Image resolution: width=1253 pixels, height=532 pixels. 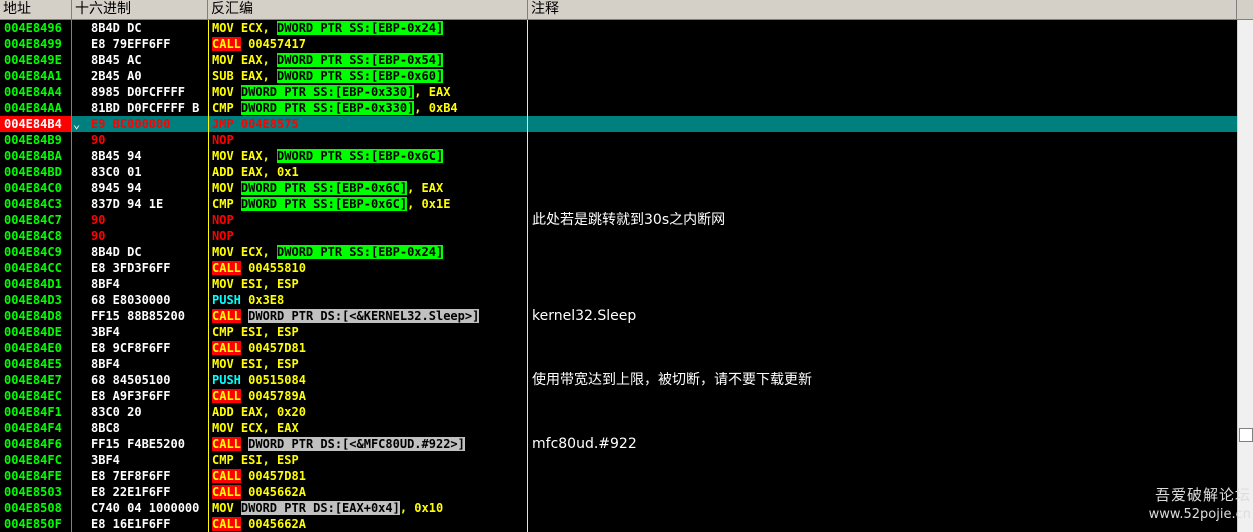 What do you see at coordinates (368, 9) in the screenshot?
I see `column-header-disassembly: 反汇编` at bounding box center [368, 9].